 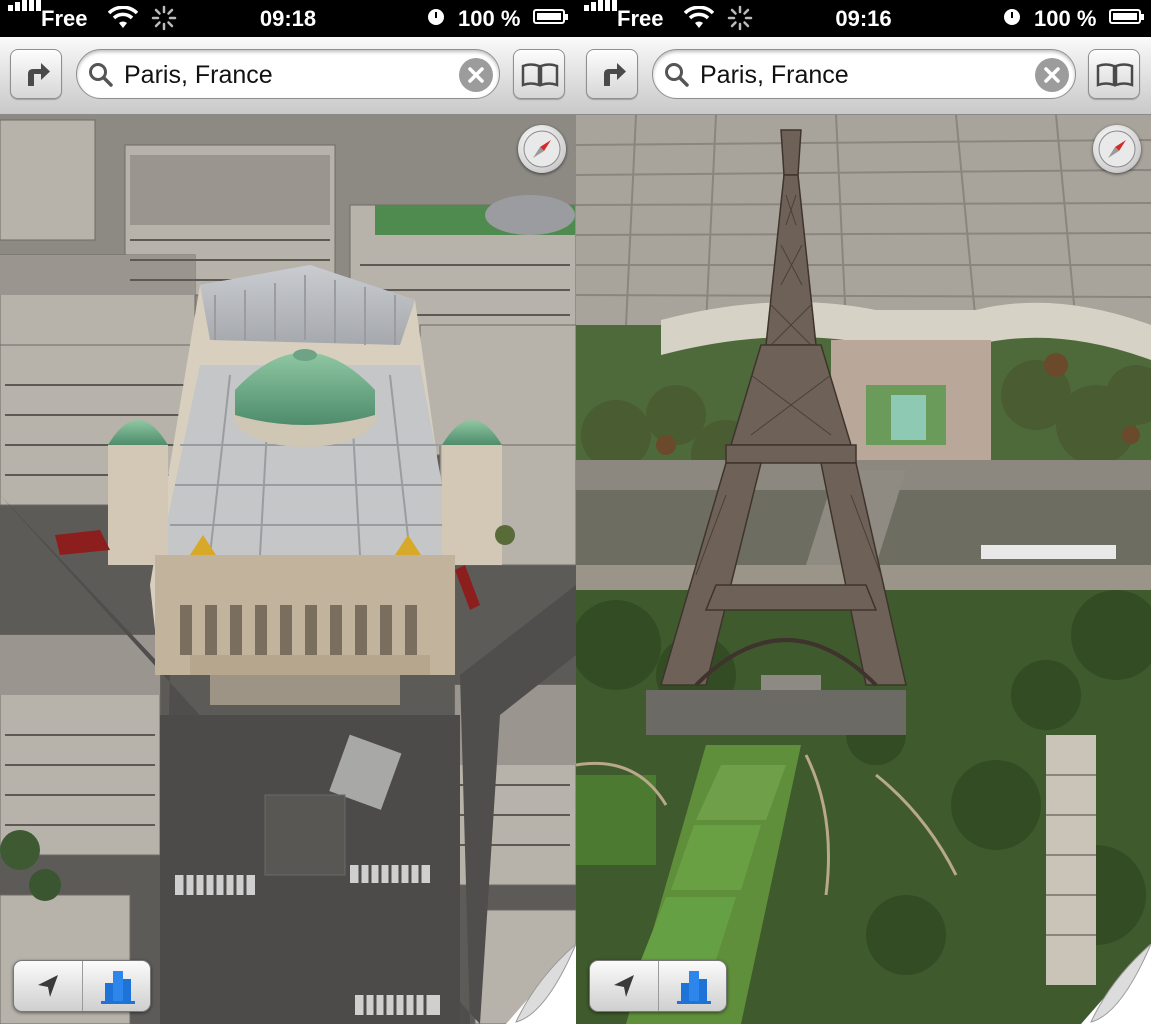 I want to click on status-bar: Free 09:18 100 %, so click(x=288, y=18).